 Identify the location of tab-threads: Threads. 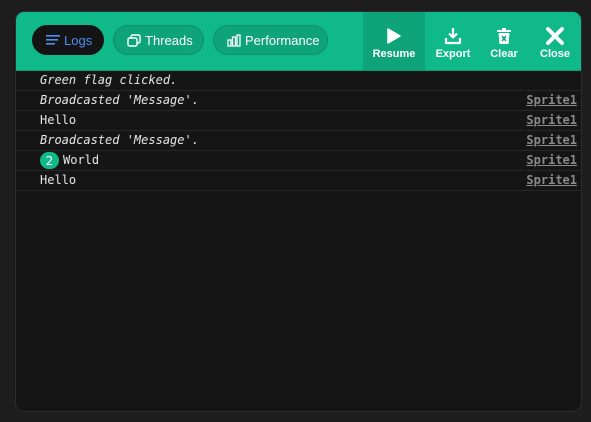
(158, 40).